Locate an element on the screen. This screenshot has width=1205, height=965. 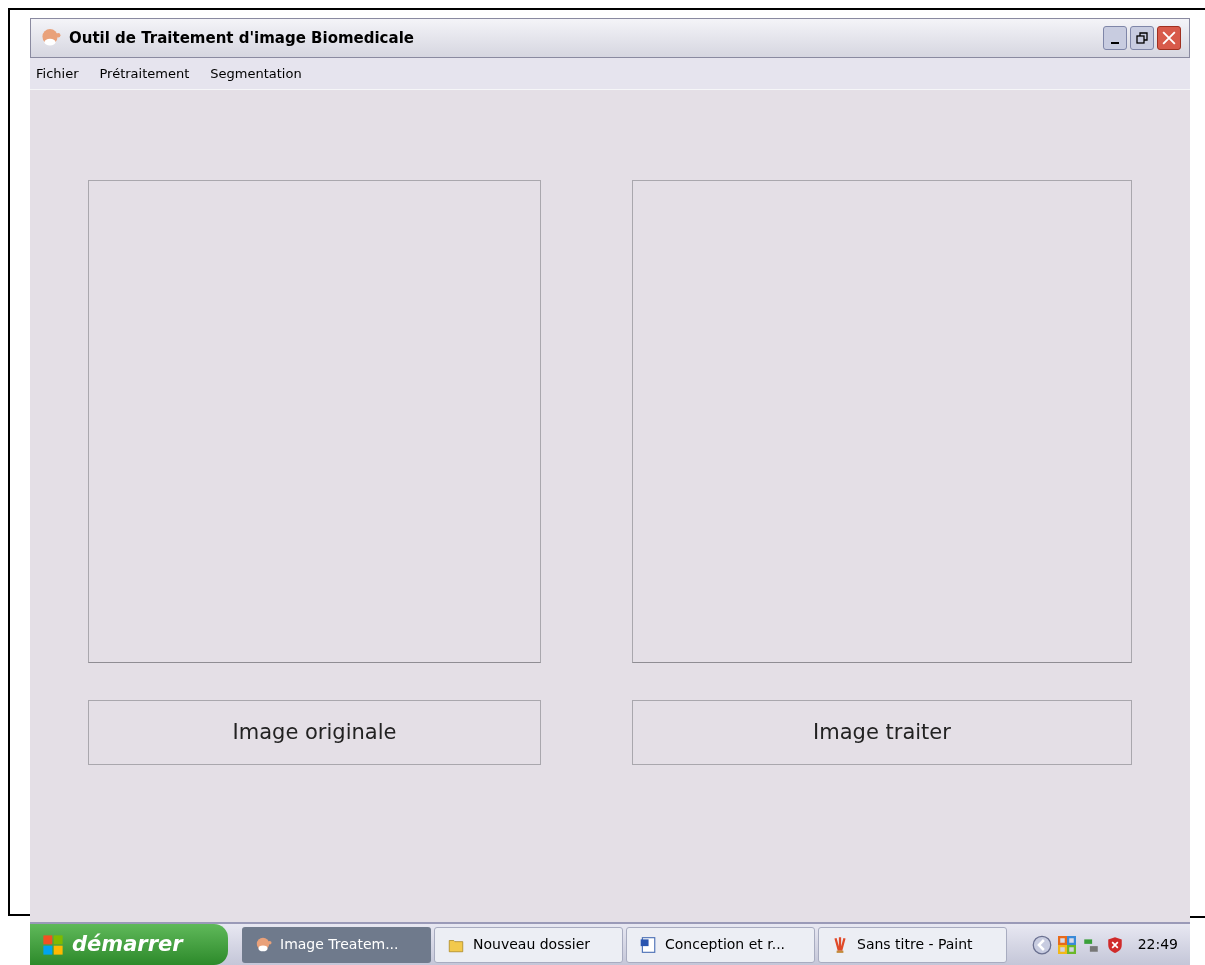
caption-label: Image originale is located at coordinates (314, 732).